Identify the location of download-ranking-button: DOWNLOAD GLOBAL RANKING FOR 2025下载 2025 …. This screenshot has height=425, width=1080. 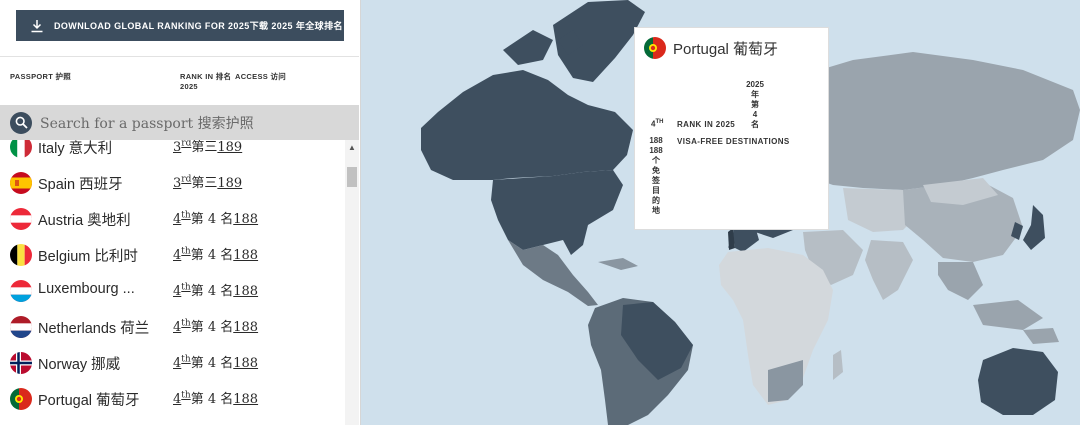
(180, 25).